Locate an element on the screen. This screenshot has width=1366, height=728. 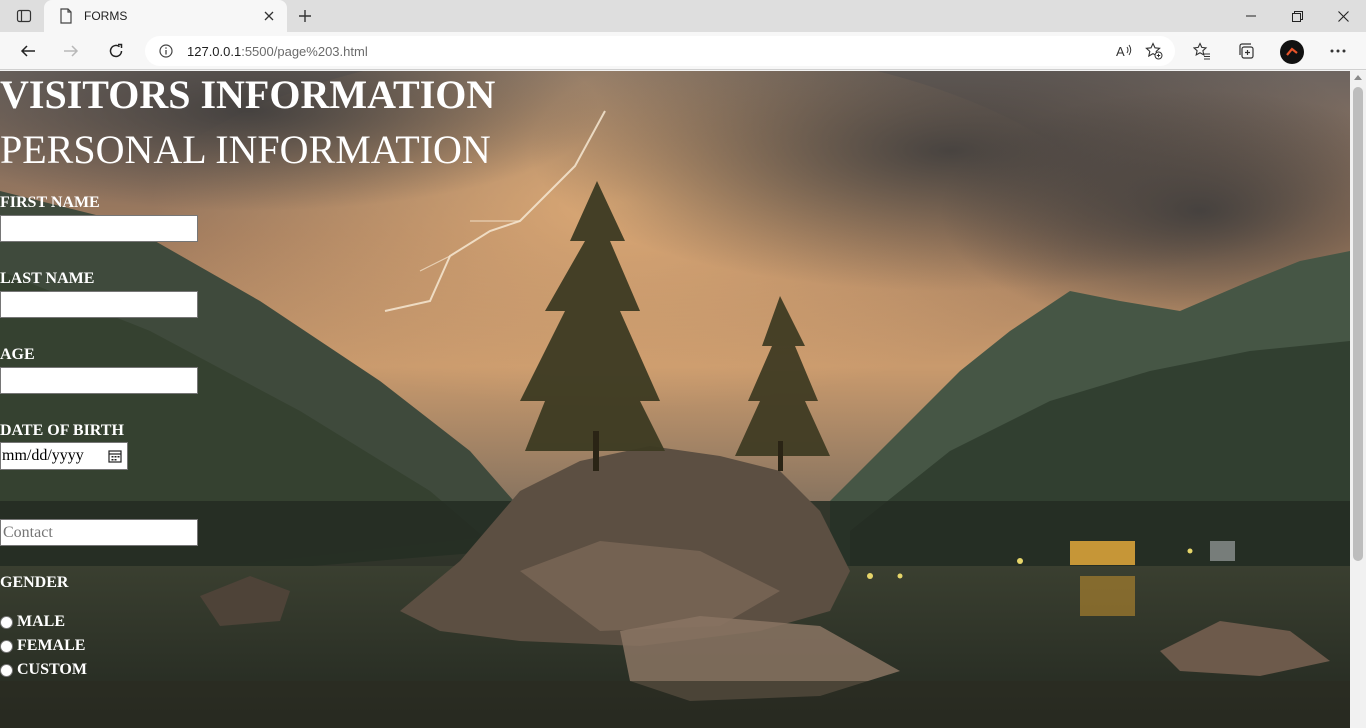
date-of-birth-field: mm/dd/yyyy is located at coordinates (64, 456).